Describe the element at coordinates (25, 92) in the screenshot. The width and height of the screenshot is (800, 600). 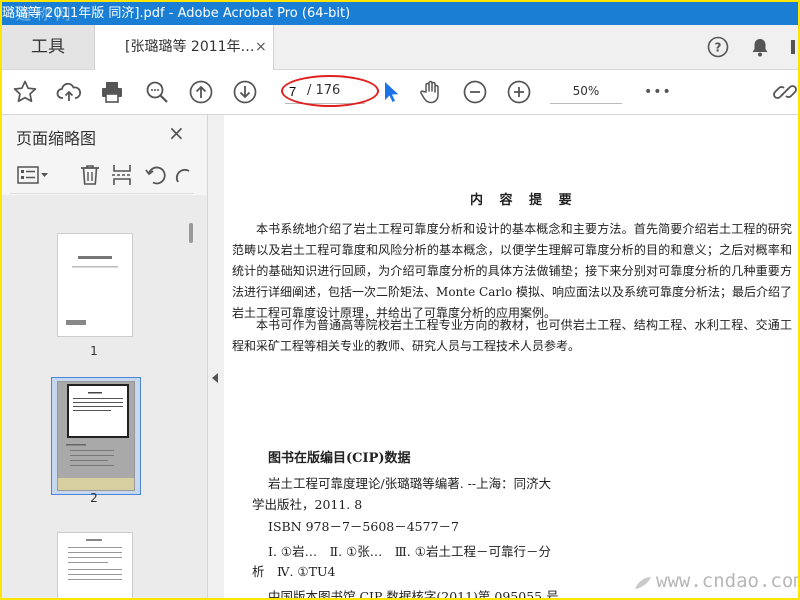
I see `star-icon` at that location.